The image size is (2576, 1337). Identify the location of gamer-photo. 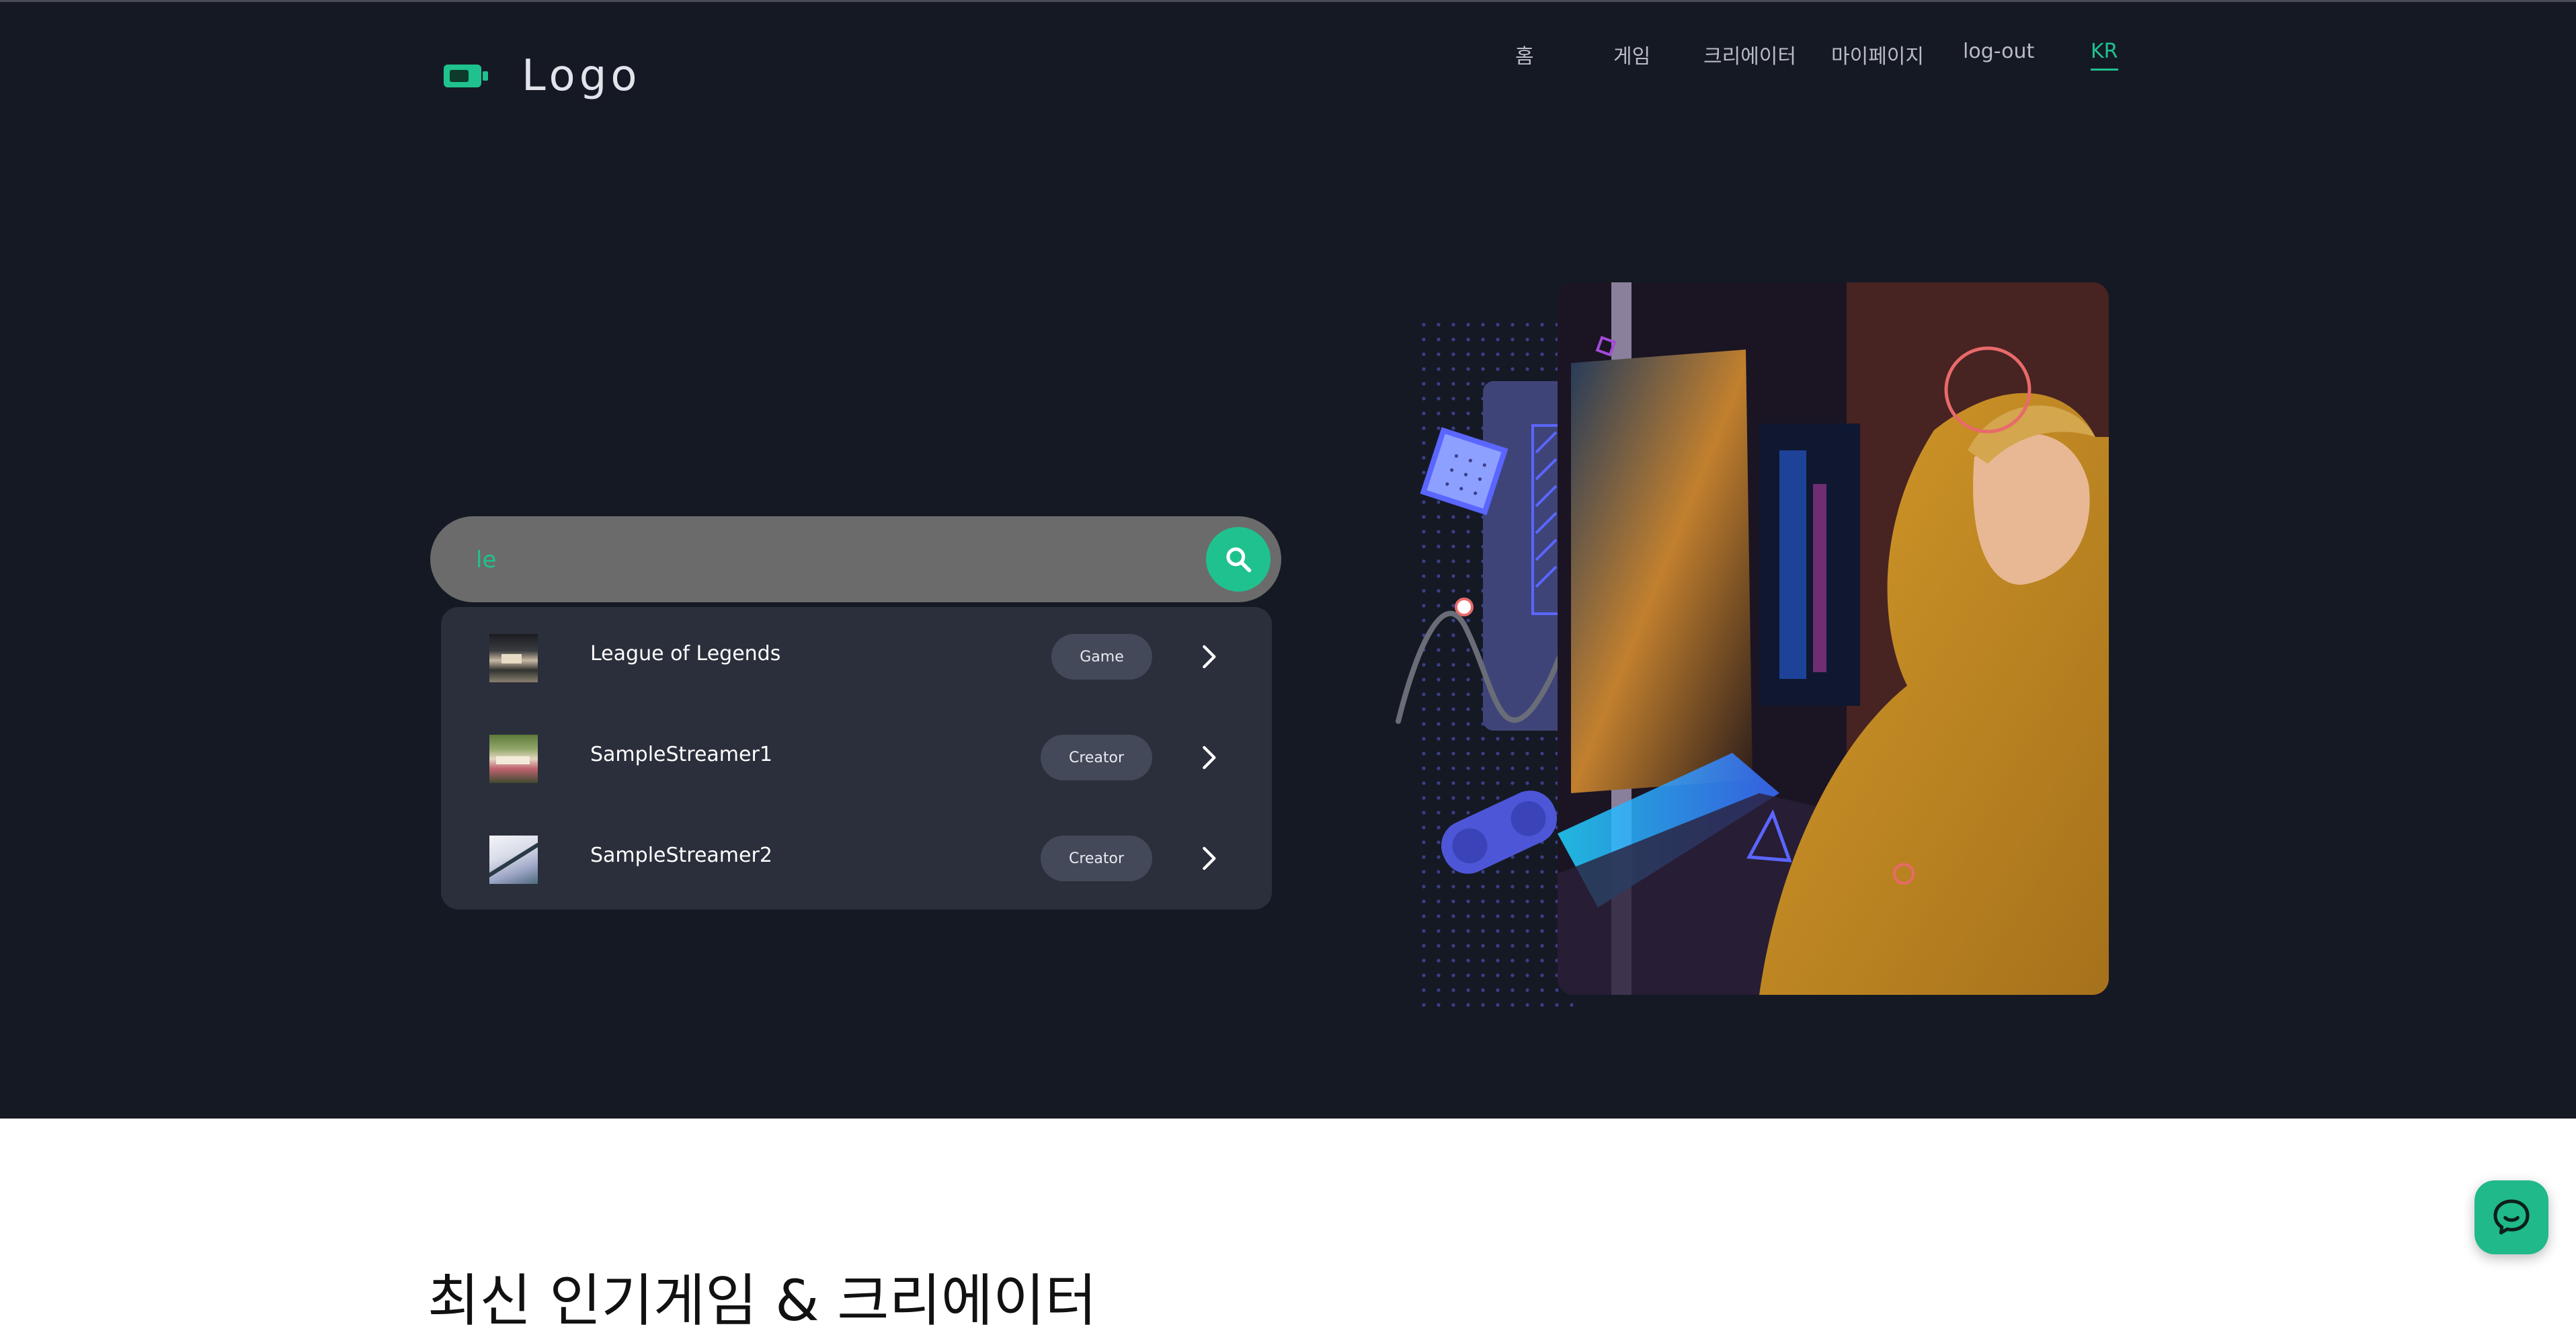
(1833, 639).